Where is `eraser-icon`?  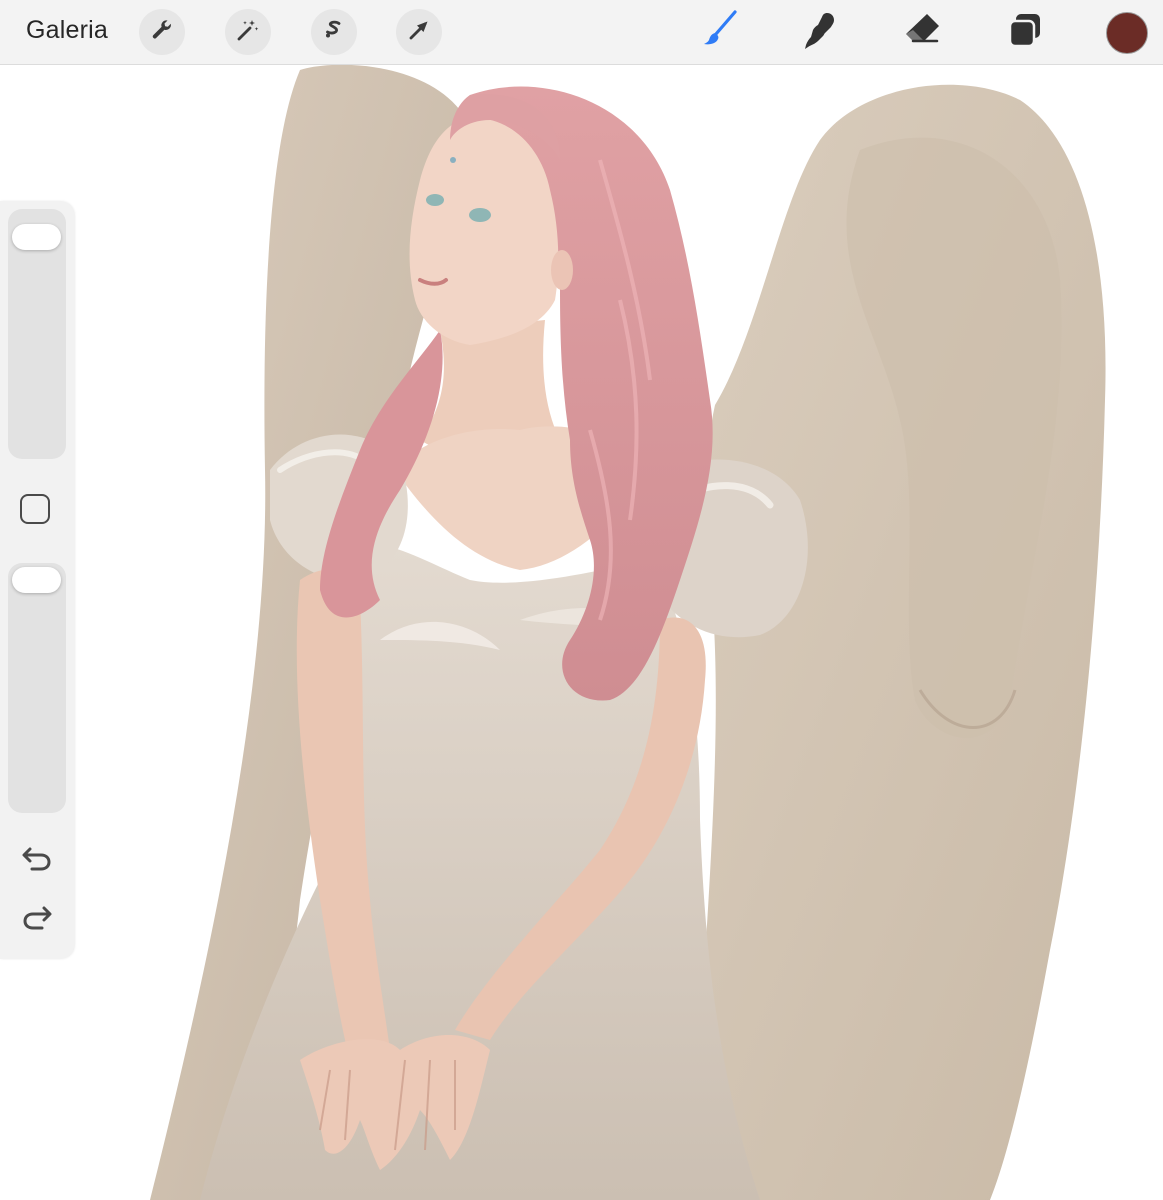 eraser-icon is located at coordinates (922, 32).